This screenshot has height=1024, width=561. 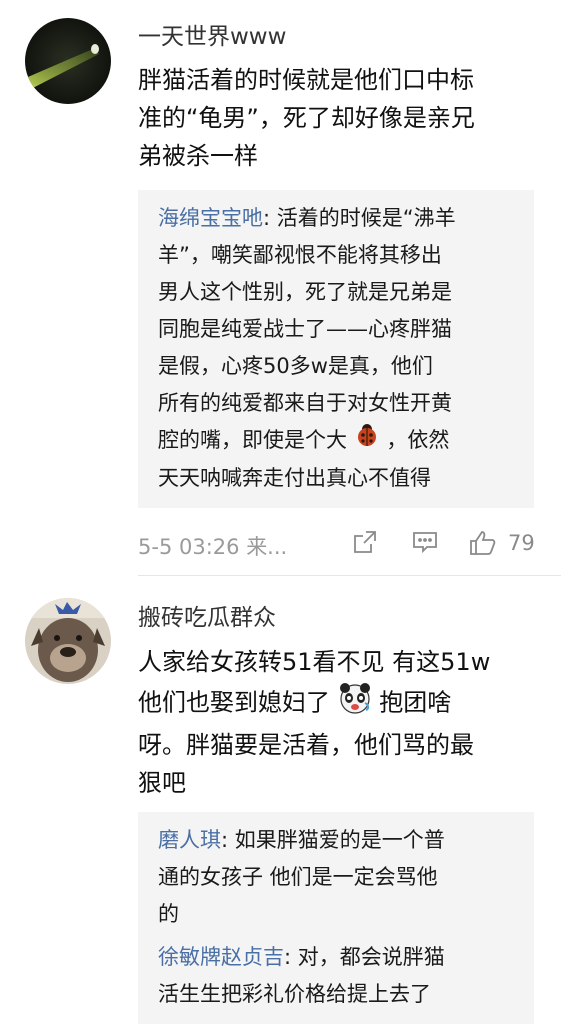 I want to click on text-segment: 他们也娶到媳妇了, so click(x=234, y=702).